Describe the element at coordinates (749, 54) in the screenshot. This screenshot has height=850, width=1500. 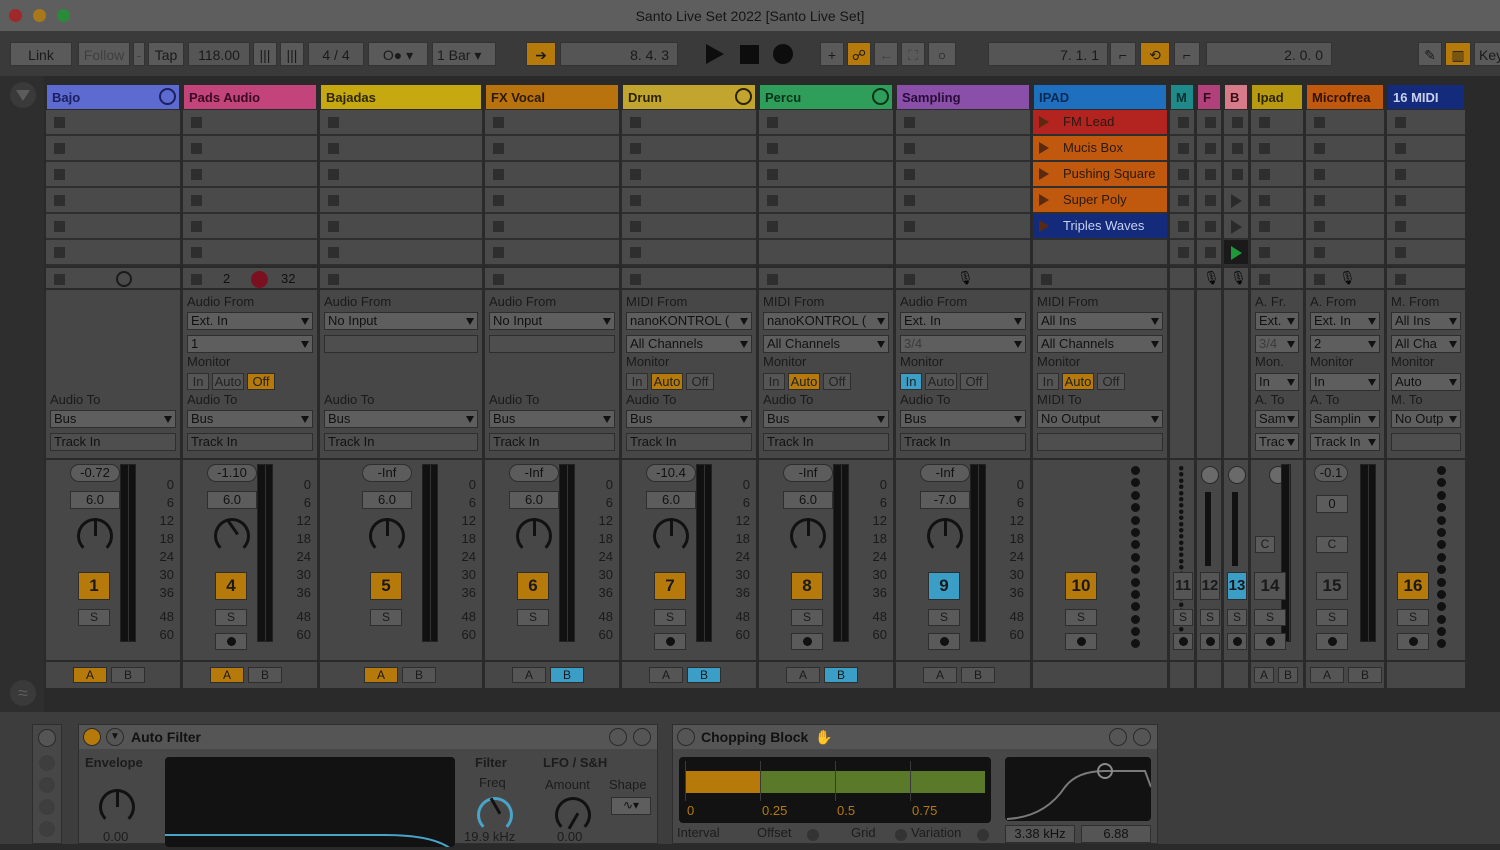
I see `stop-button` at that location.